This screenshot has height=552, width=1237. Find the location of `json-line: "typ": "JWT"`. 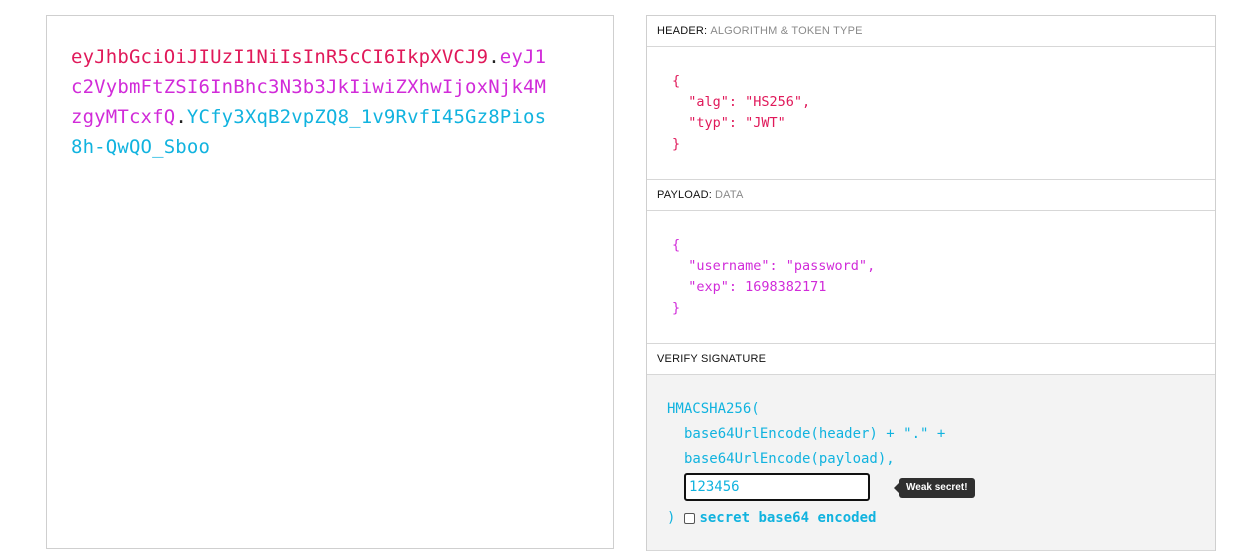

json-line: "typ": "JWT" is located at coordinates (729, 123).